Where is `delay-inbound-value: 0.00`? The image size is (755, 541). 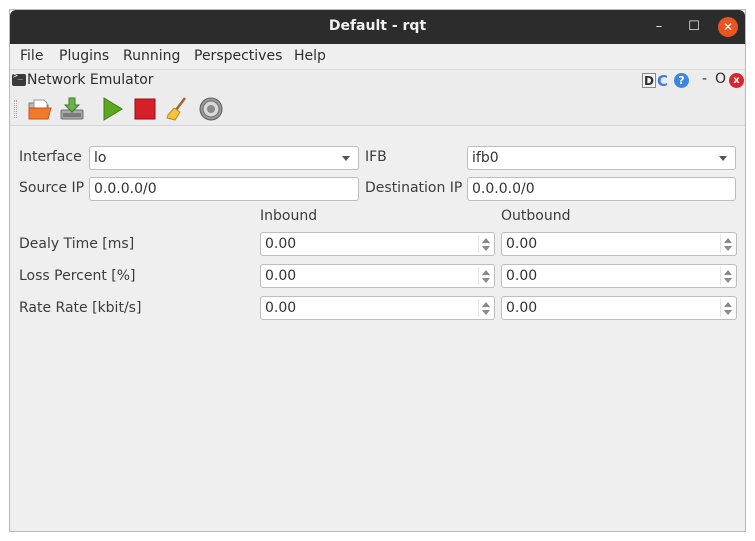 delay-inbound-value: 0.00 is located at coordinates (281, 244).